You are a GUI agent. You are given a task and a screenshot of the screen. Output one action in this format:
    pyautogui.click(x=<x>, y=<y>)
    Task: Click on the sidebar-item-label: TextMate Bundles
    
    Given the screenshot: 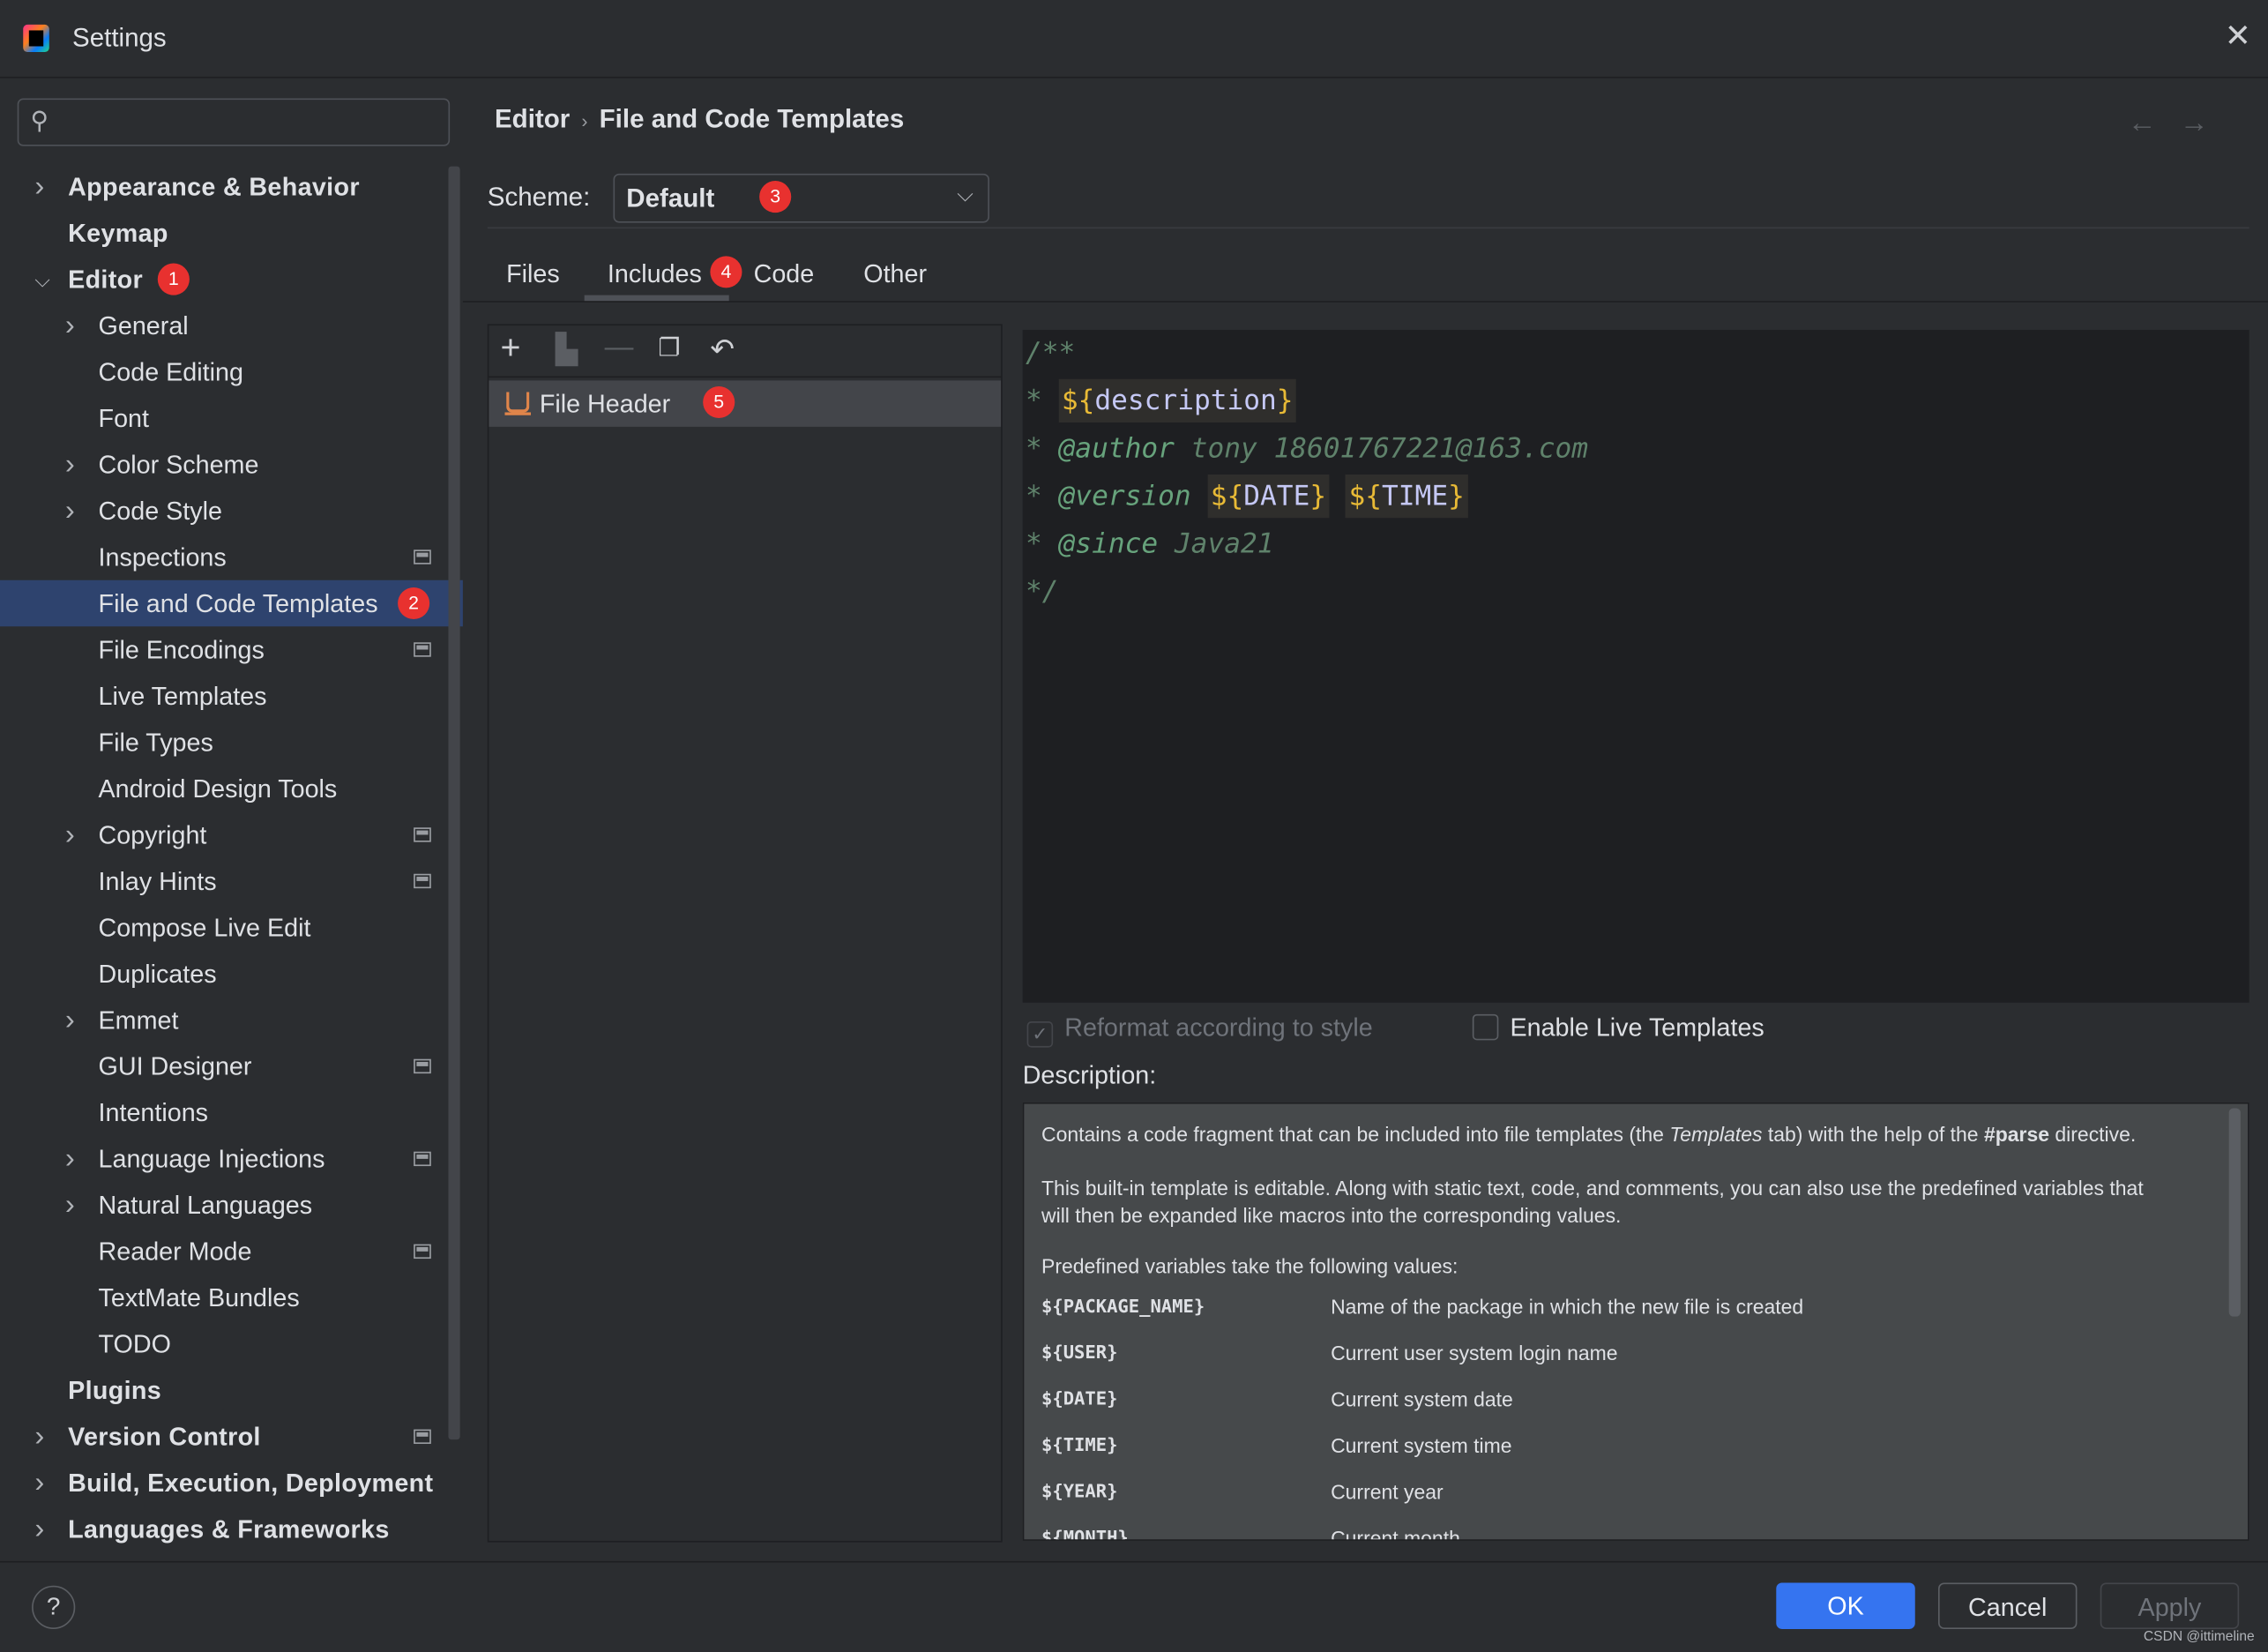 What is the action you would take?
    pyautogui.click(x=199, y=1297)
    